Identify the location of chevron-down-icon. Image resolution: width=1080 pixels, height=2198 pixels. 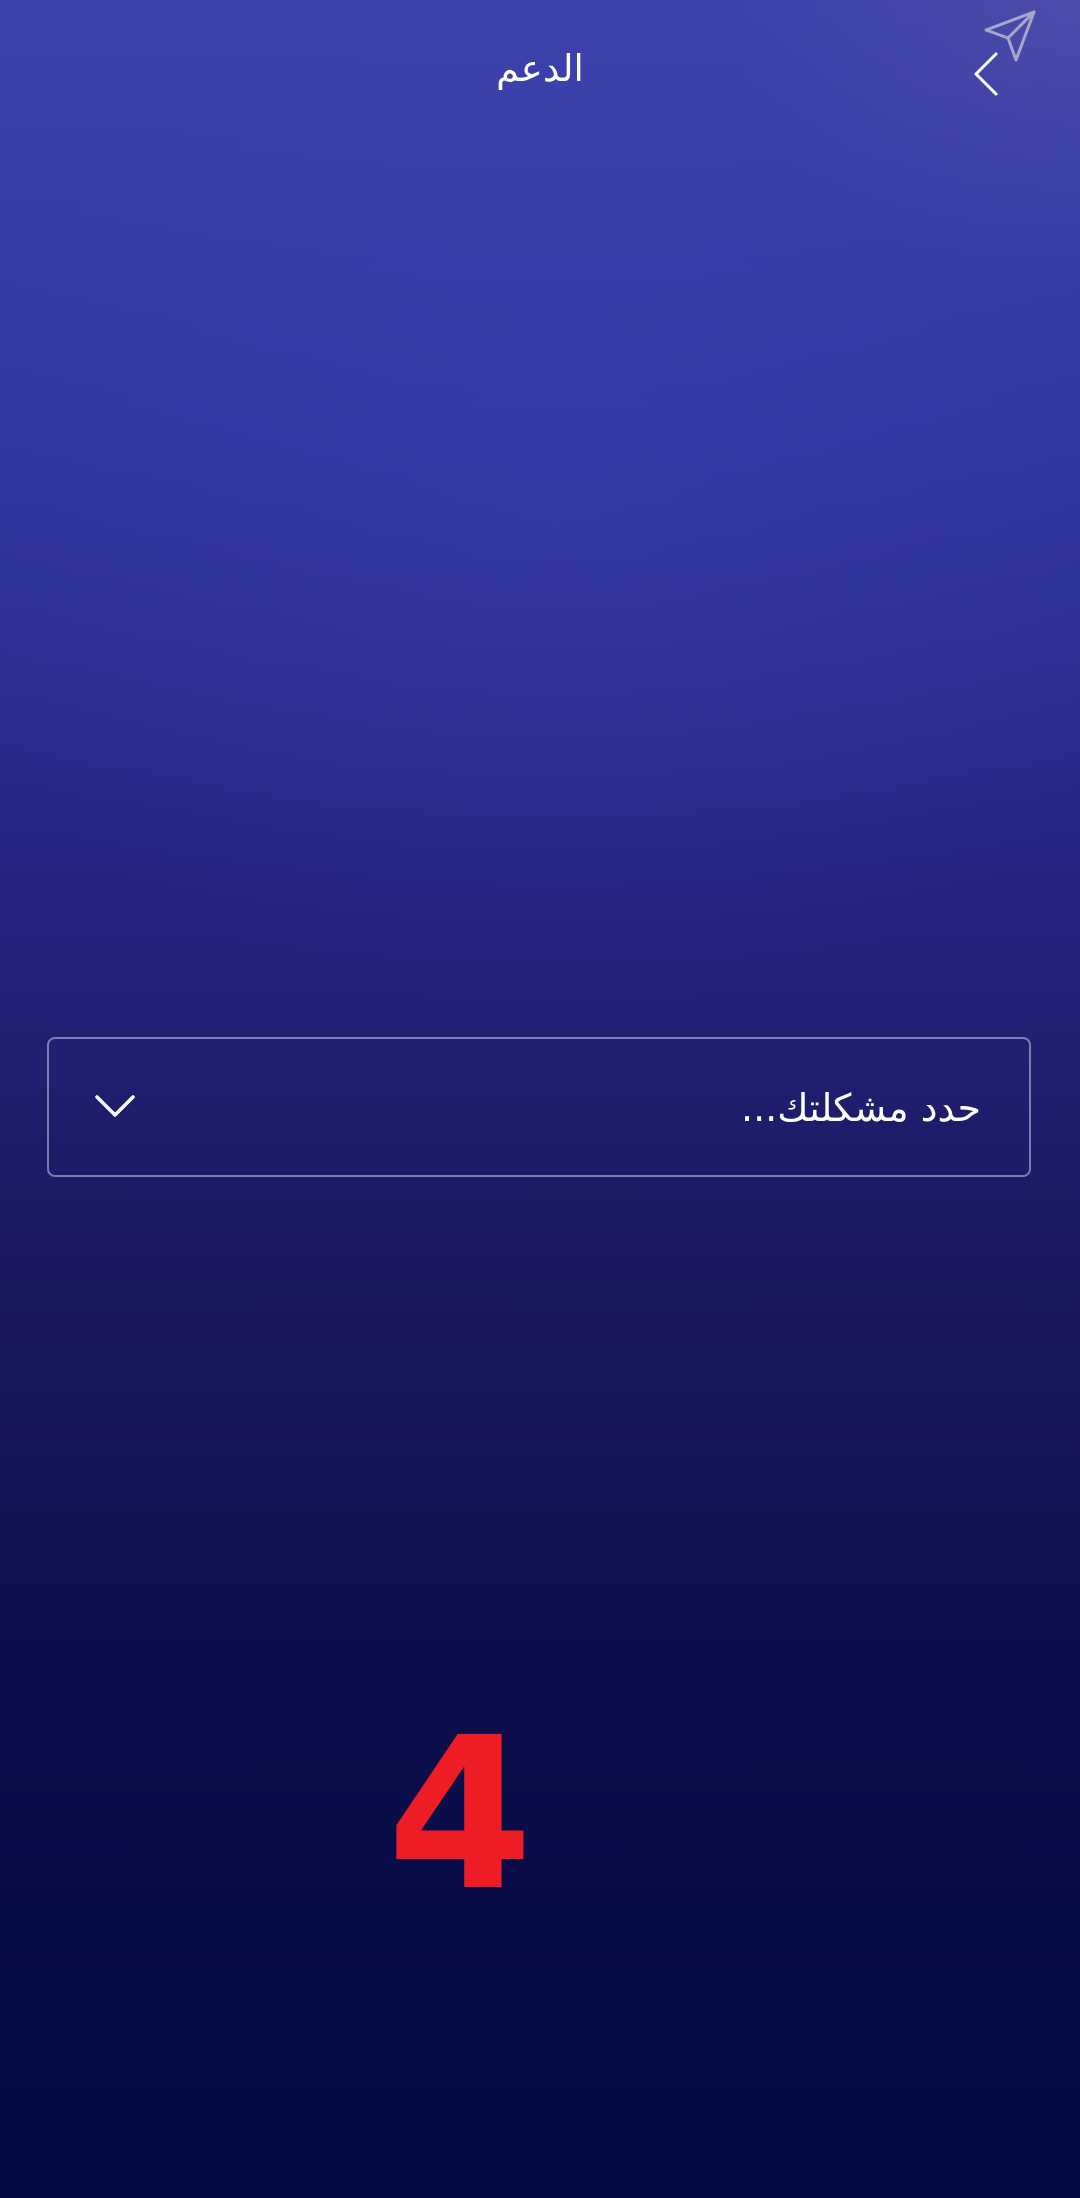
(115, 1106).